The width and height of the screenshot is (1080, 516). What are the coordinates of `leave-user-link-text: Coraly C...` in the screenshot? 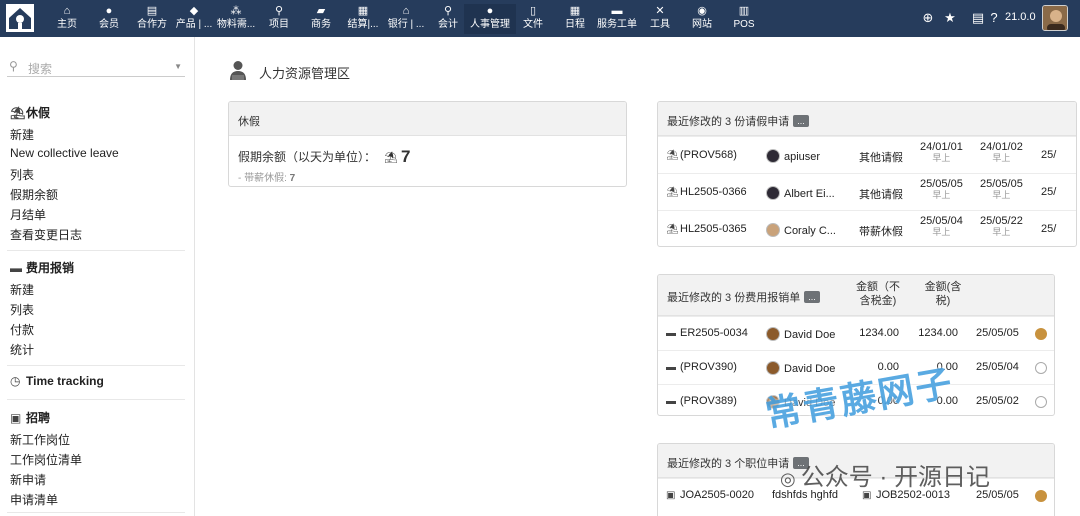 It's located at (810, 231).